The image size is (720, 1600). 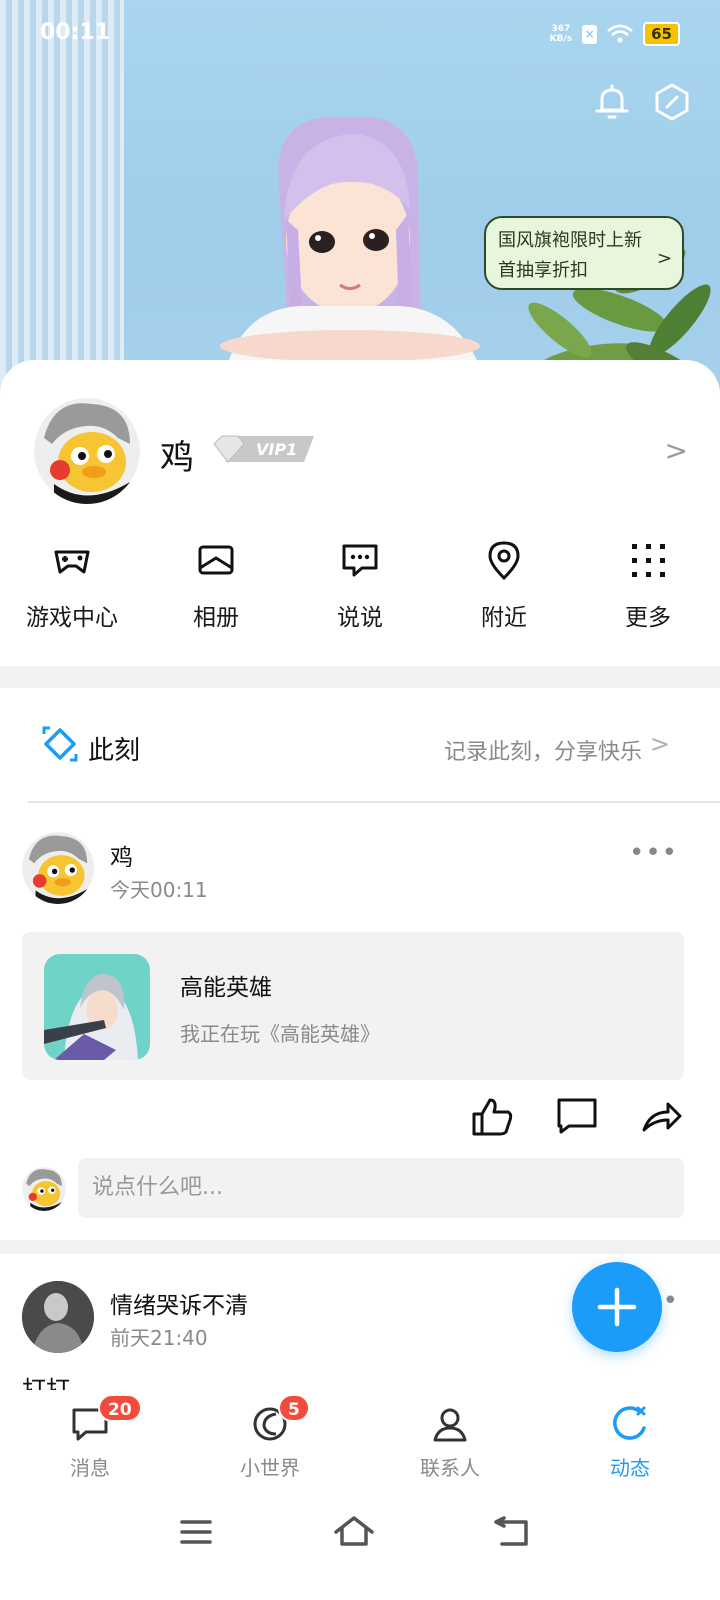 I want to click on net-speed-value: 367, so click(x=561, y=29).